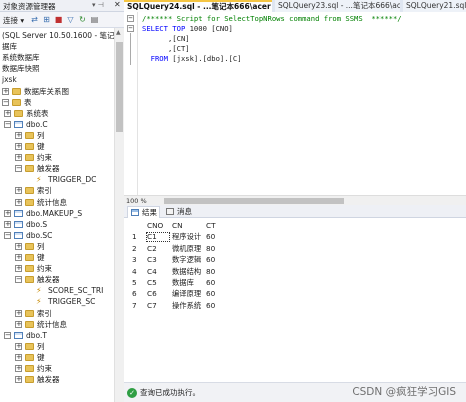 Image resolution: width=466 pixels, height=402 pixels. I want to click on table-cell: 程序设计, so click(186, 237).